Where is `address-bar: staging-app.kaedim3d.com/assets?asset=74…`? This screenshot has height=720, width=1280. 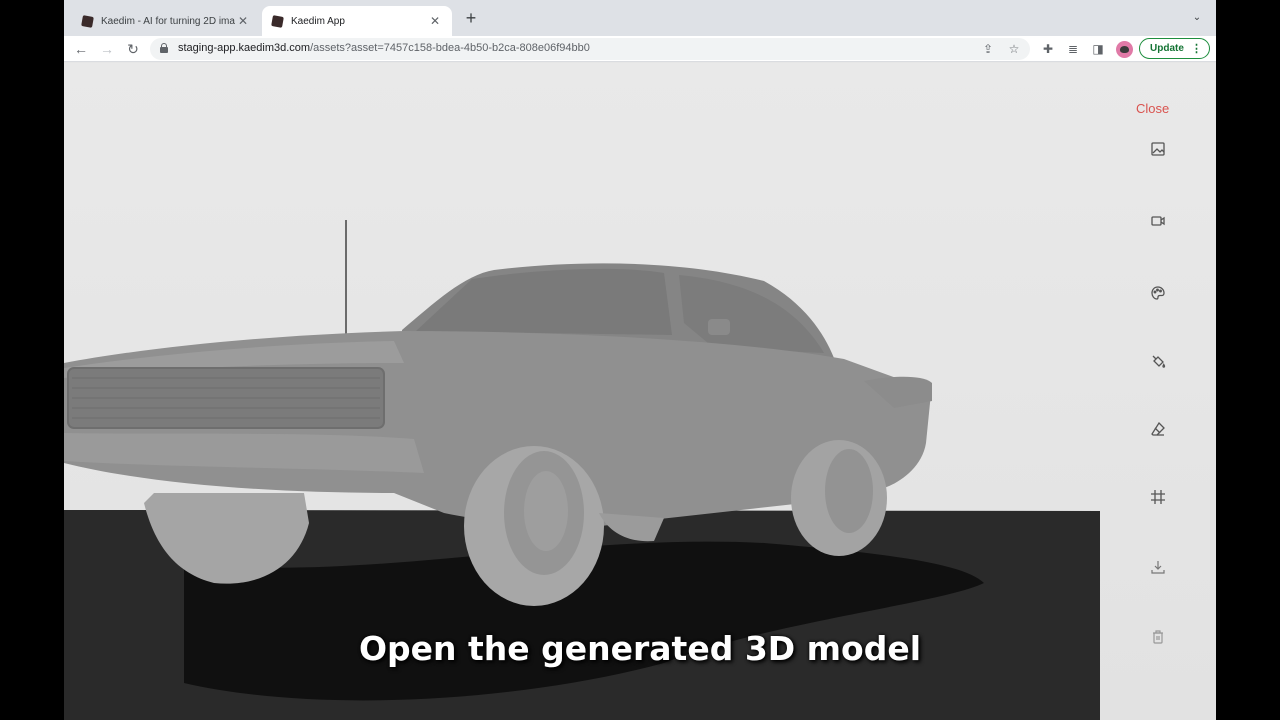 address-bar: staging-app.kaedim3d.com/assets?asset=74… is located at coordinates (590, 49).